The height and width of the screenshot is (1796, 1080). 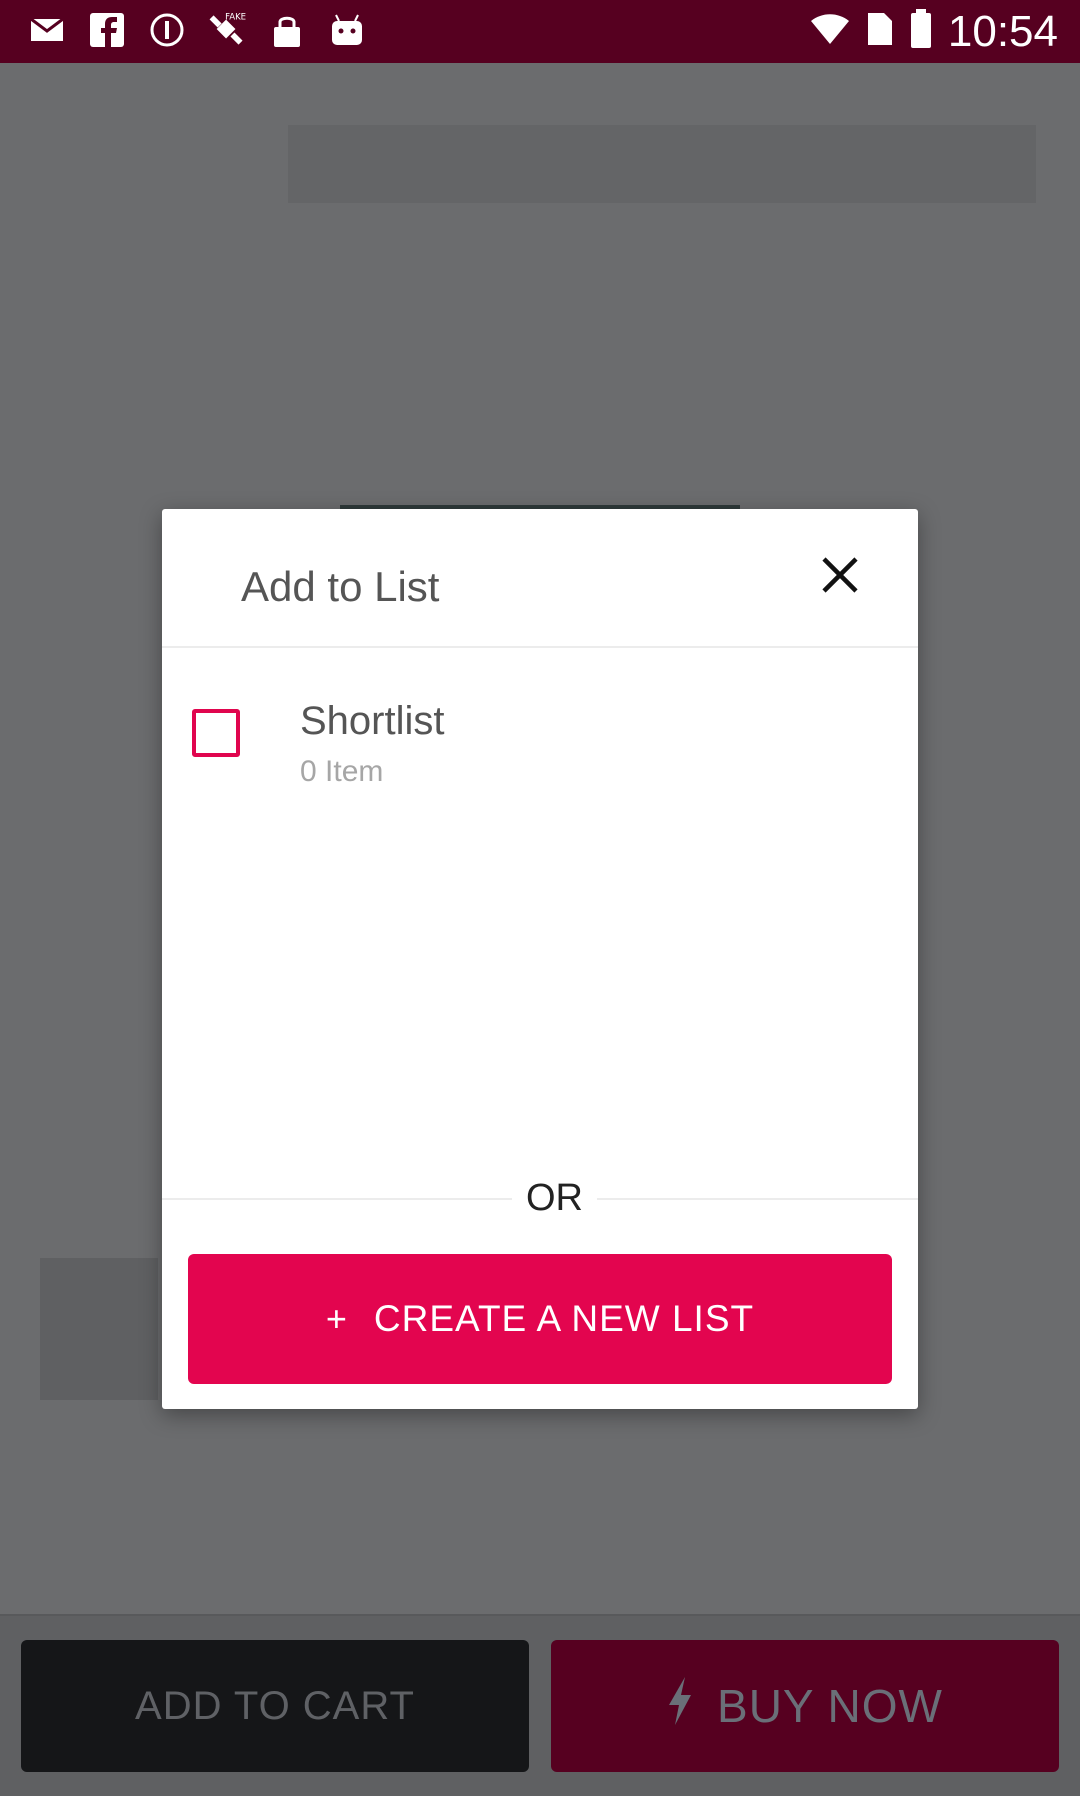 What do you see at coordinates (564, 1318) in the screenshot?
I see `create-new-list-label: CREATE A NEW LIST` at bounding box center [564, 1318].